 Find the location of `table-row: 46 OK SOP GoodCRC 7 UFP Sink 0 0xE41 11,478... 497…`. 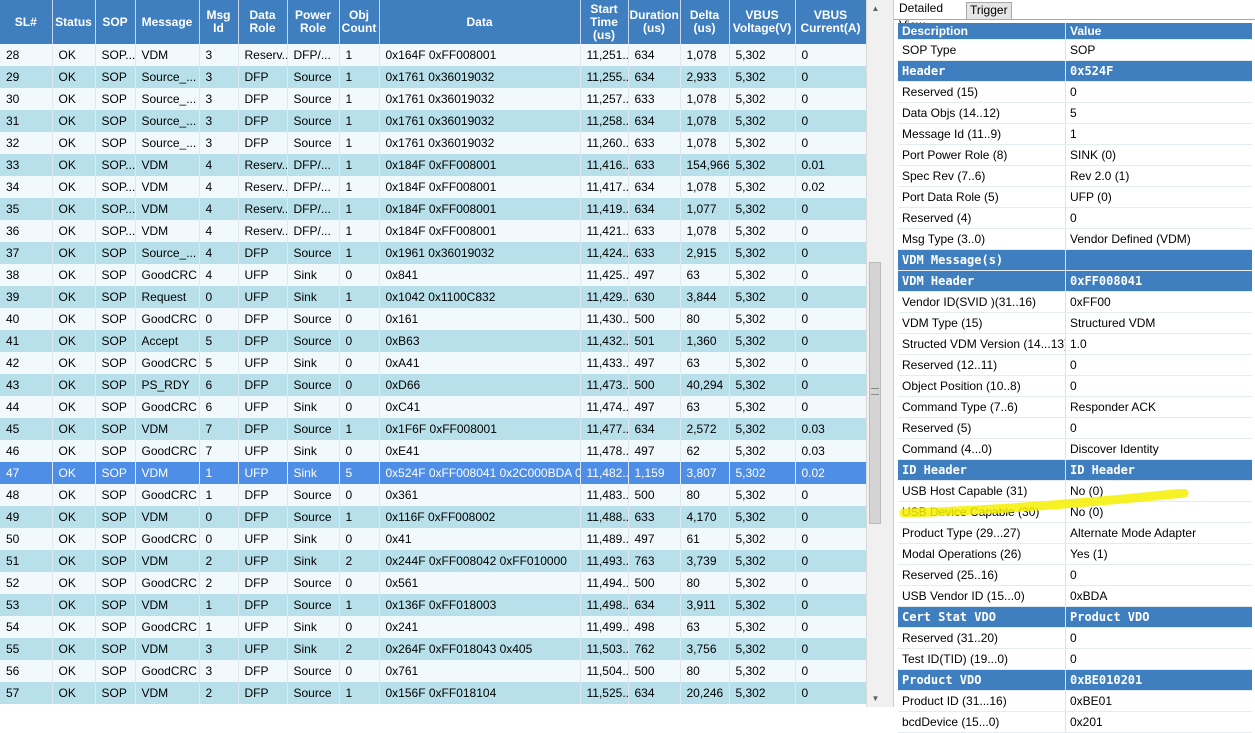

table-row: 46 OK SOP GoodCRC 7 UFP Sink 0 0xE41 11,478... 497… is located at coordinates (433, 451).